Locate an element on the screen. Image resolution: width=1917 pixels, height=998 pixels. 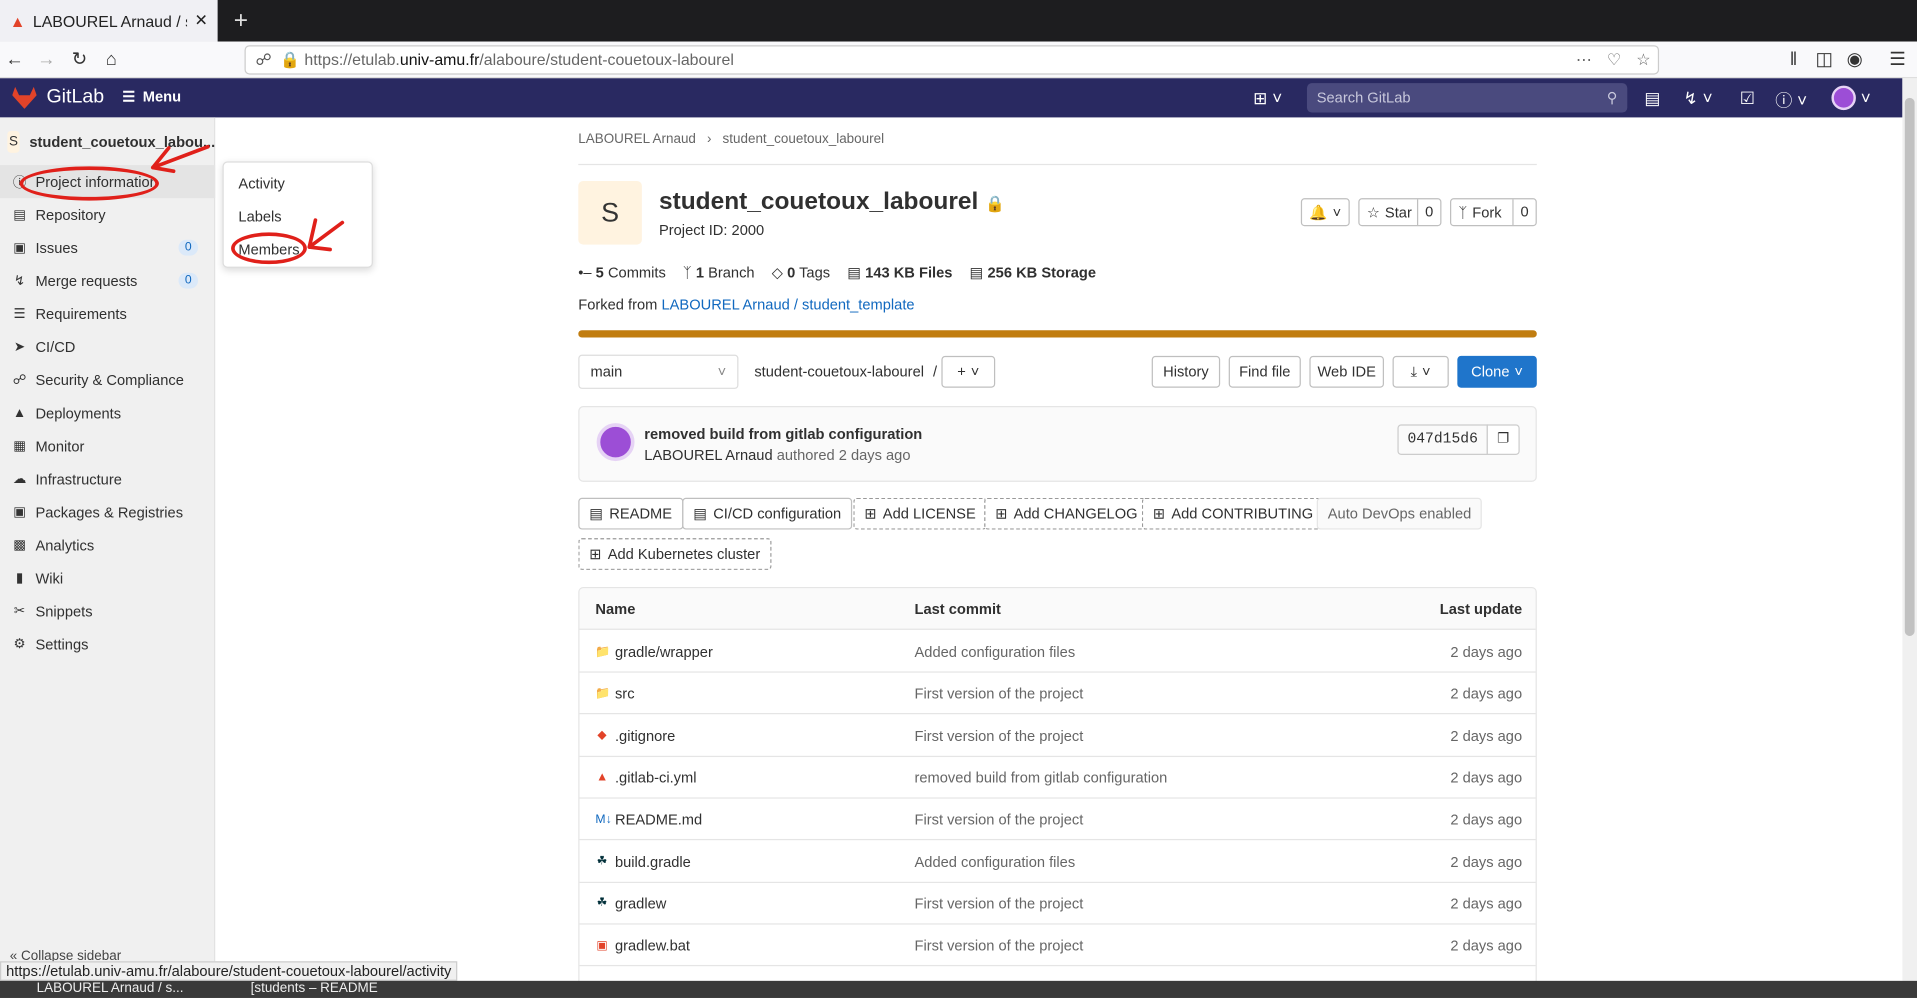
clone-button: Clone ˅ is located at coordinates (1497, 371).